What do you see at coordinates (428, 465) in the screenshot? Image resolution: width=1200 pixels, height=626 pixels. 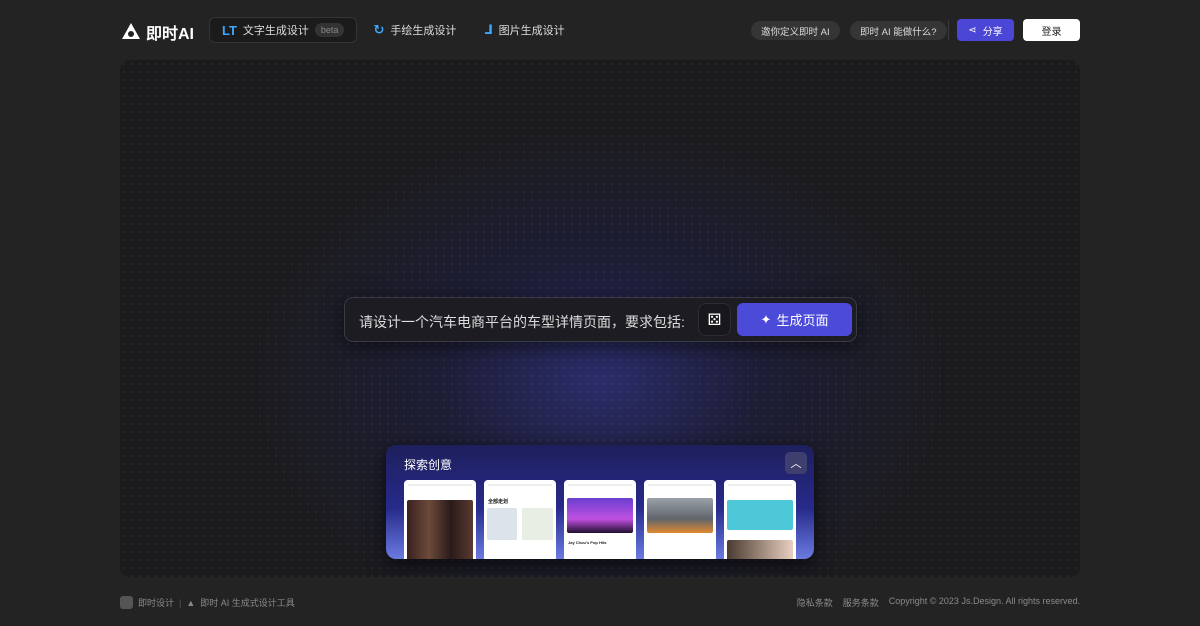 I see `explore-title: 探索创意` at bounding box center [428, 465].